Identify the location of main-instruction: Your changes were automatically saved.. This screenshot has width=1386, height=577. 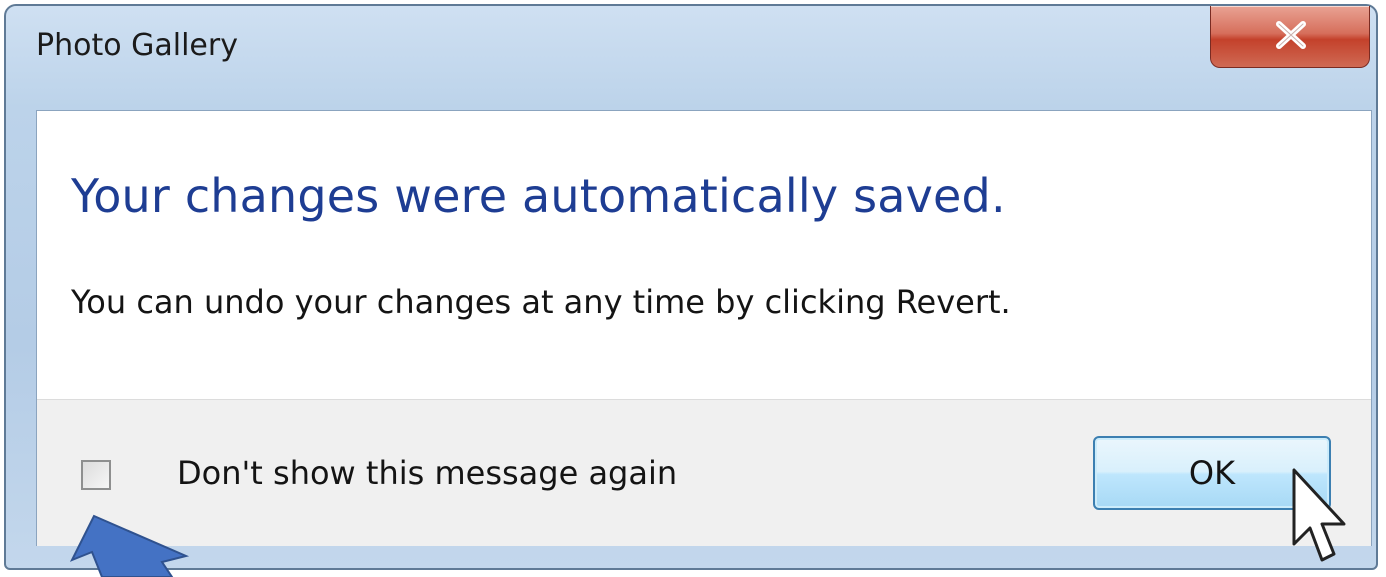
(538, 196).